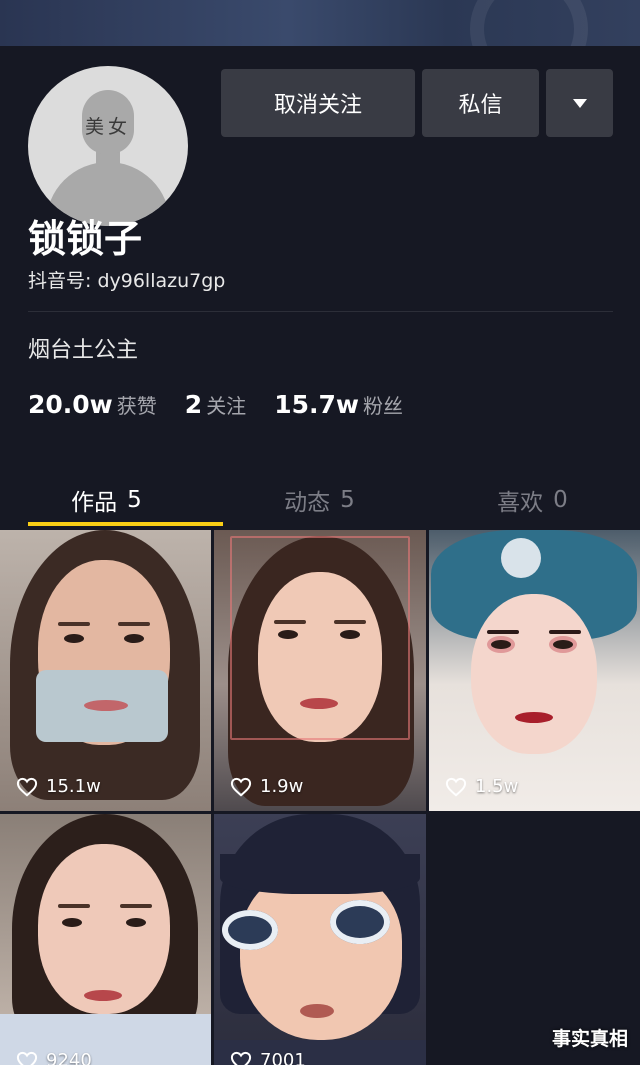  Describe the element at coordinates (534, 670) in the screenshot. I see `video-thumbnail: 1.5w` at that location.